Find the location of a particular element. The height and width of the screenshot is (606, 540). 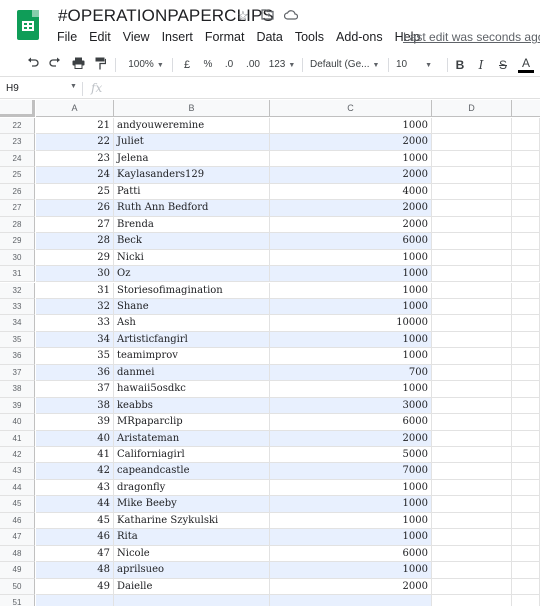

cloud-saved-icon is located at coordinates (291, 16).